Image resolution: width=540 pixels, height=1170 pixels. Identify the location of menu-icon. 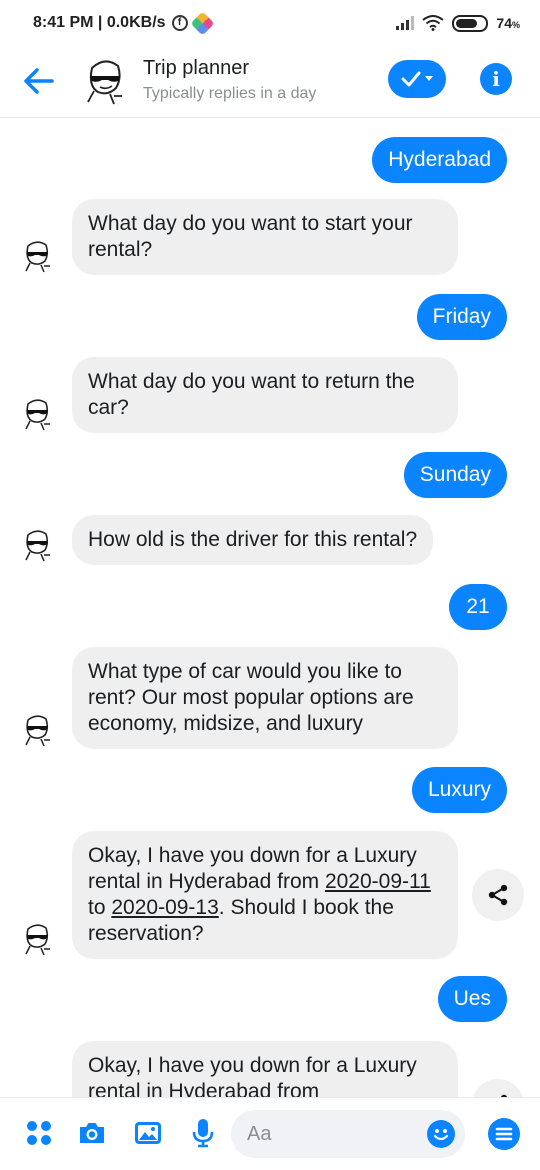
(504, 1134).